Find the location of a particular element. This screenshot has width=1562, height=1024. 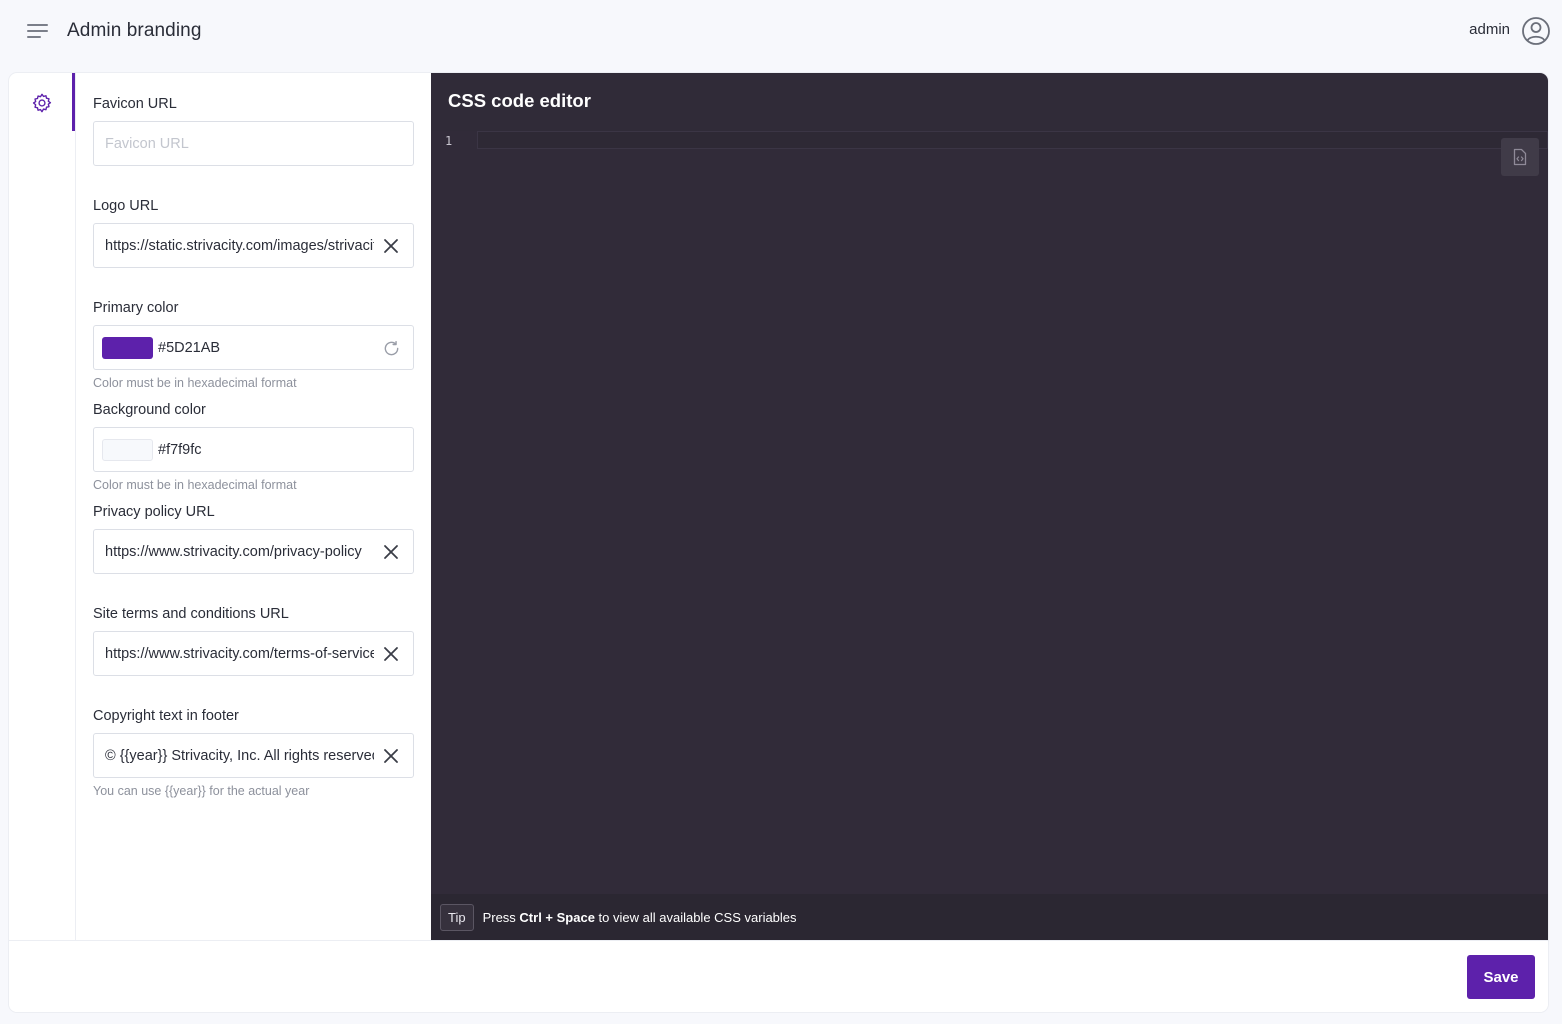

copyright-input is located at coordinates (234, 755).